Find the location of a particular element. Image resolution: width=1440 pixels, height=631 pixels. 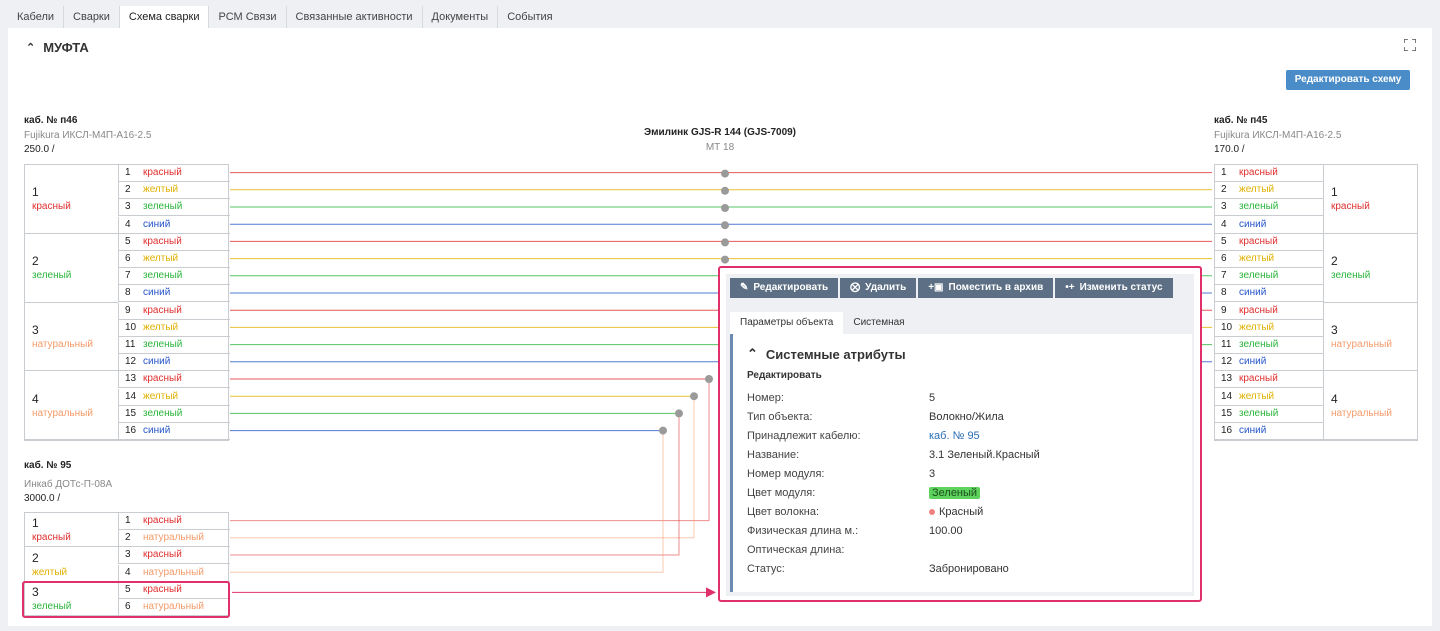

attr-value: 3.1 Зеленый.Красный is located at coordinates (984, 455).